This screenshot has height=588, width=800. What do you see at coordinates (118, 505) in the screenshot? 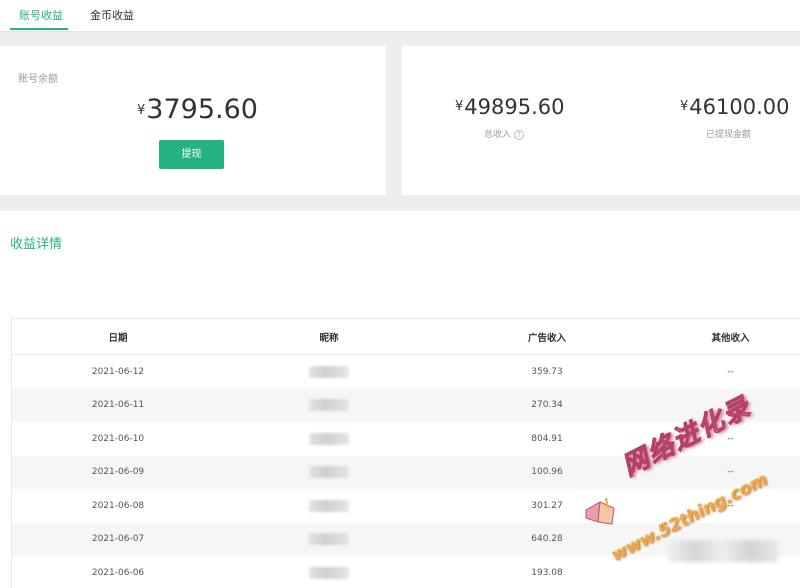
I see `row-date: 2021-06-08` at bounding box center [118, 505].